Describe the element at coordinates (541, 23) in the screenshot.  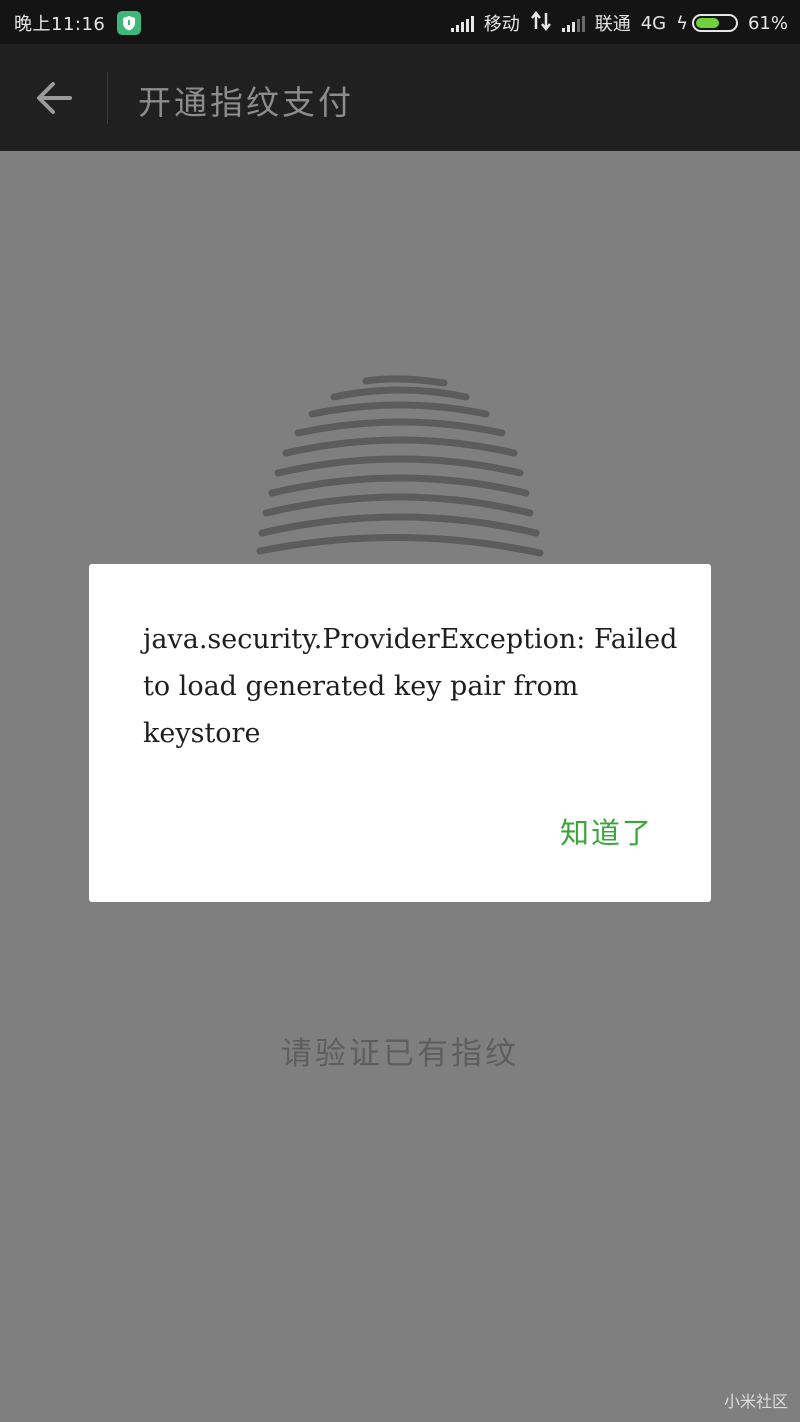
I see `data-transfer-icon` at that location.